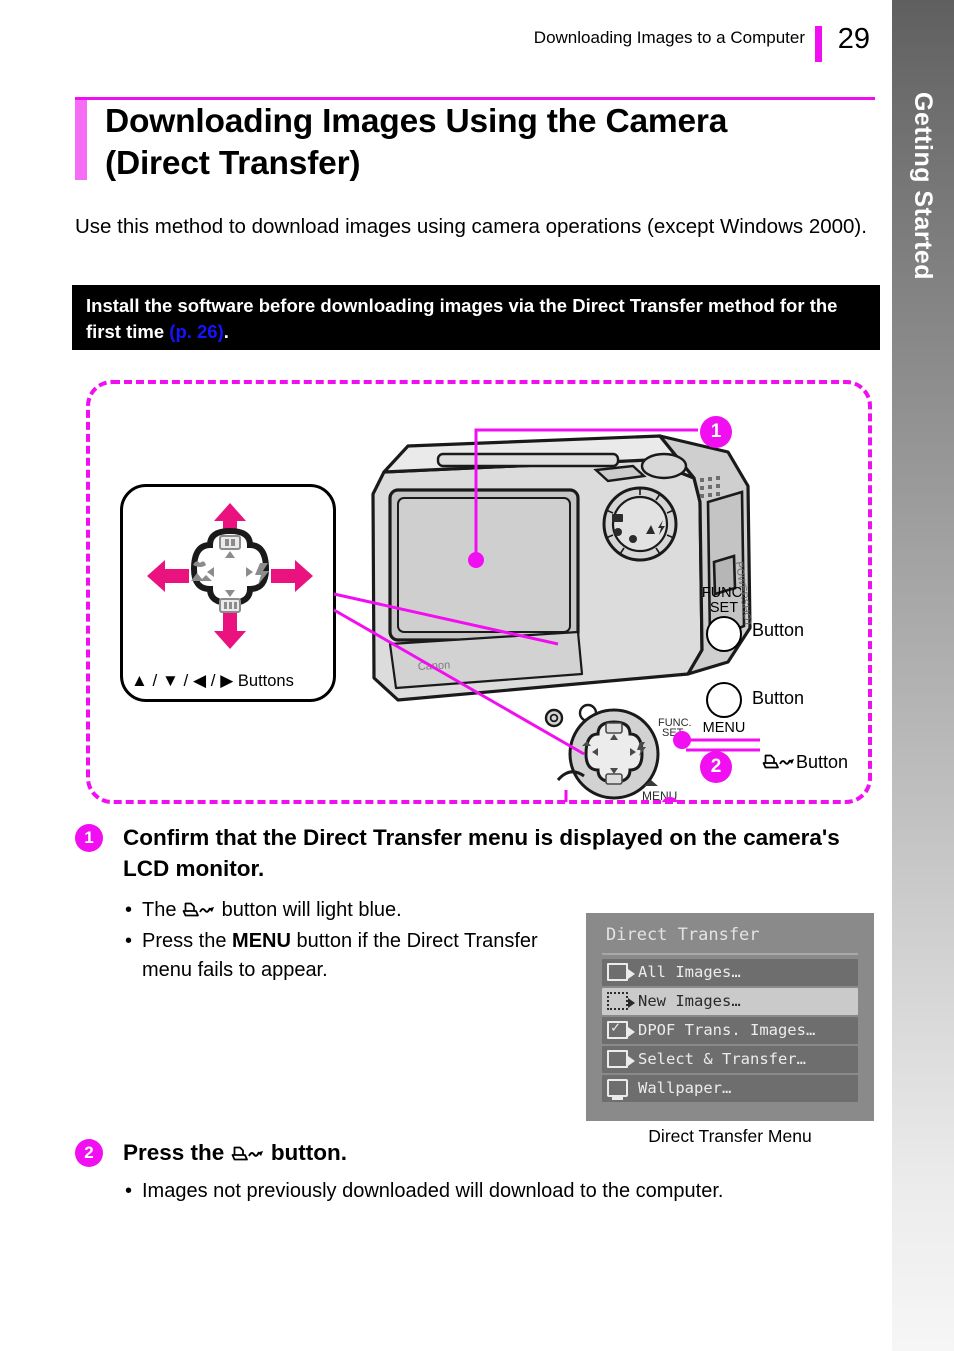 The image size is (954, 1351). Describe the element at coordinates (162, 910) in the screenshot. I see `bullet-1-before: The` at that location.